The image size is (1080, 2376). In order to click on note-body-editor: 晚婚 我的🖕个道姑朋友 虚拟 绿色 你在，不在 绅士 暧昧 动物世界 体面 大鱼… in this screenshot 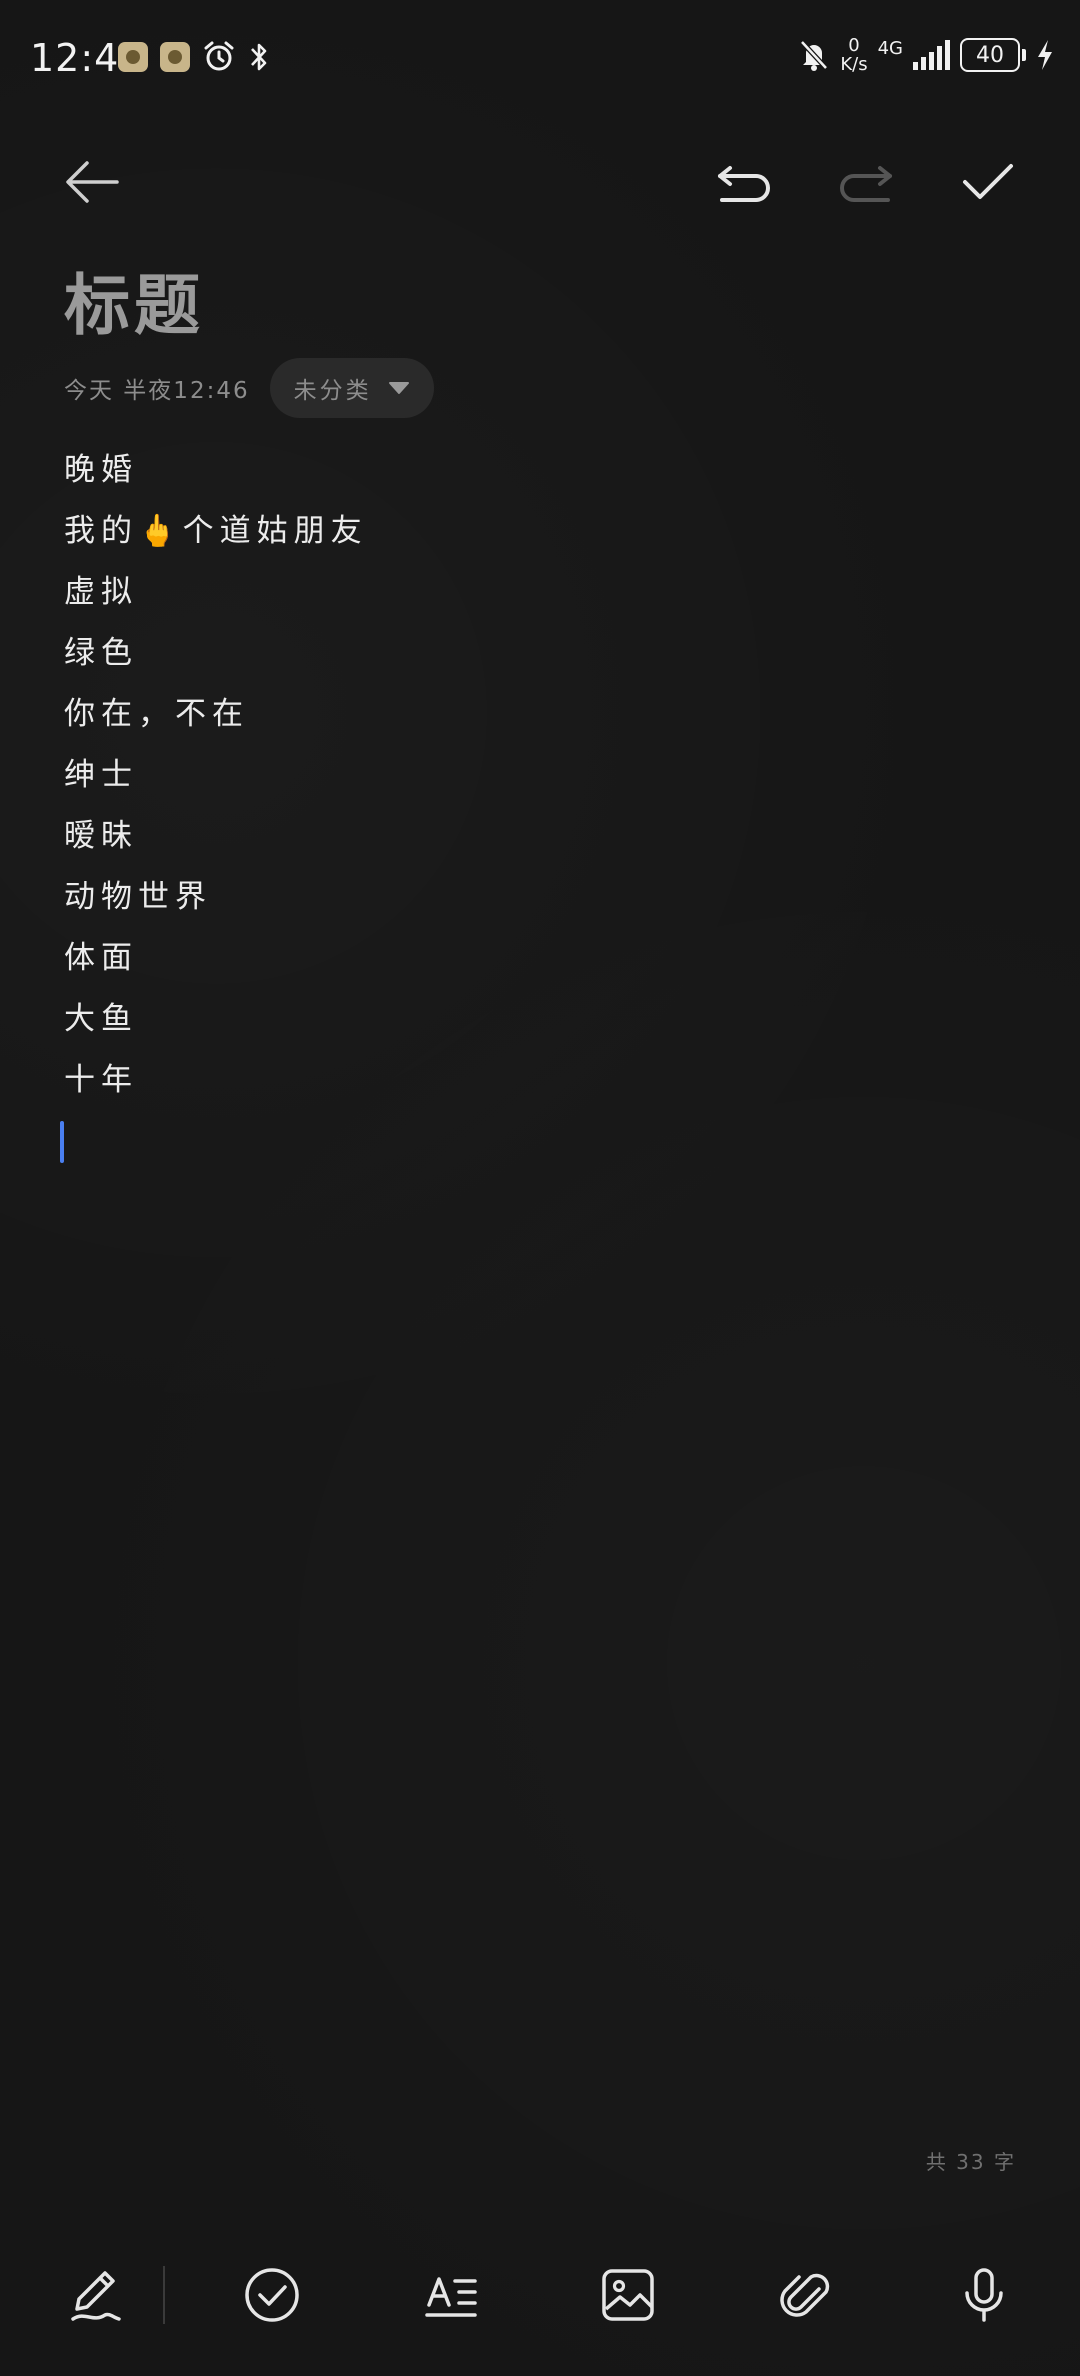, I will do `click(216, 775)`.